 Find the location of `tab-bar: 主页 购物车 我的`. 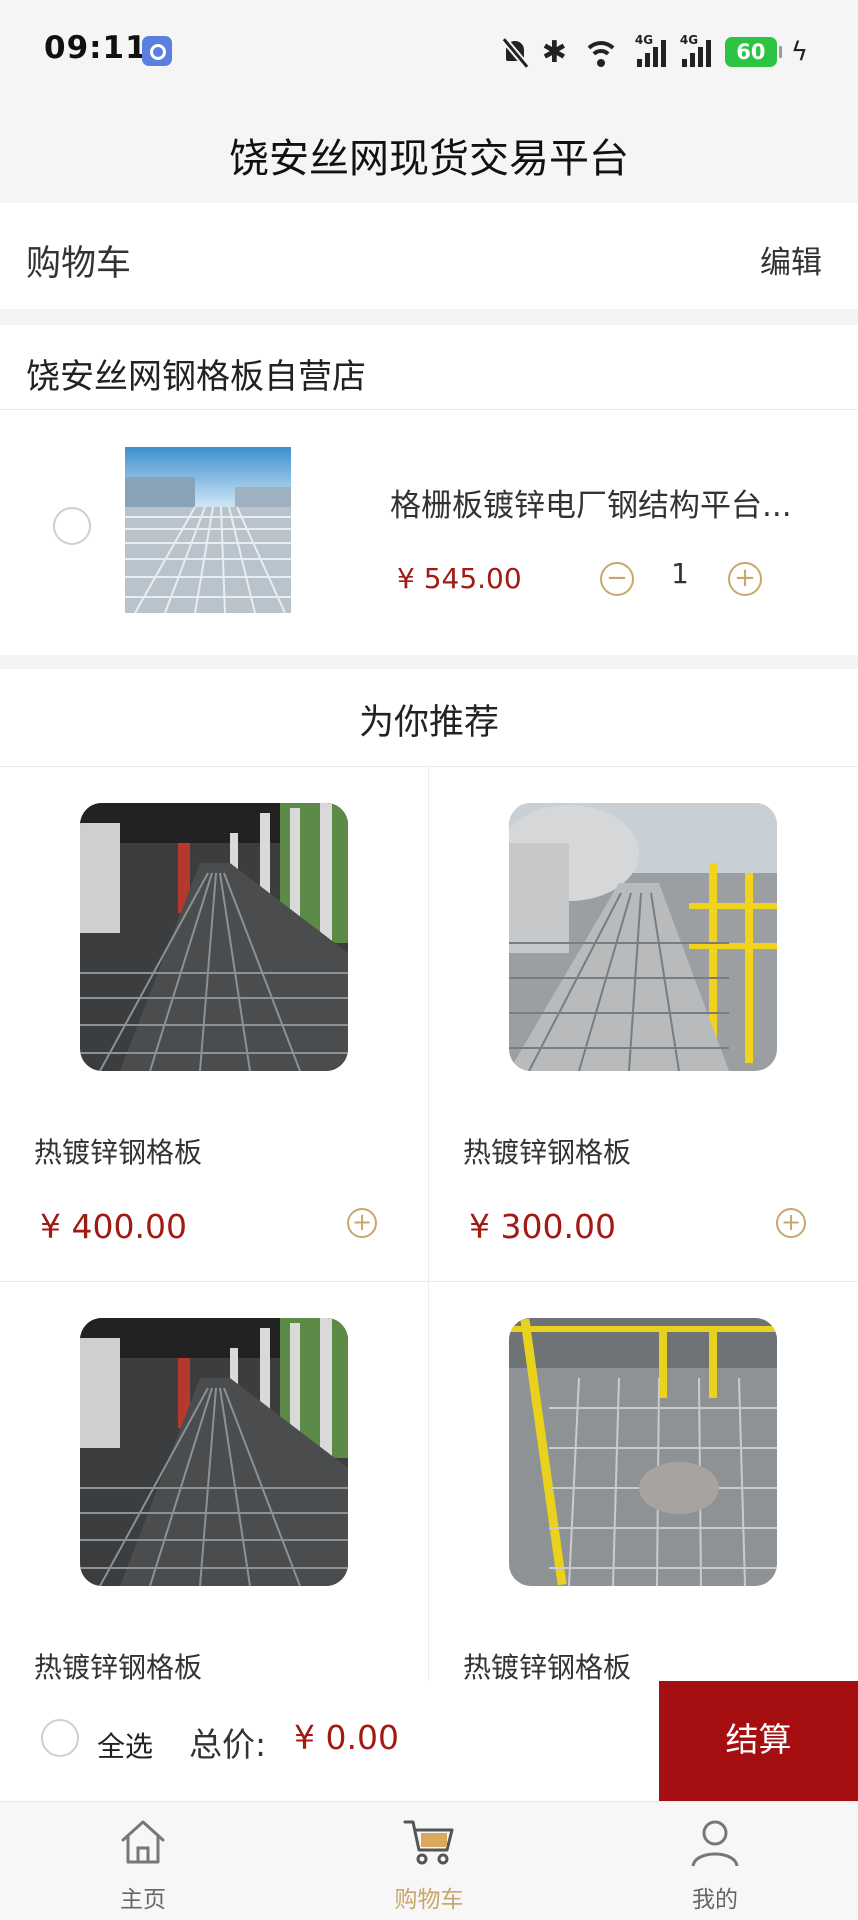

tab-bar: 主页 购物车 我的 is located at coordinates (429, 1860).